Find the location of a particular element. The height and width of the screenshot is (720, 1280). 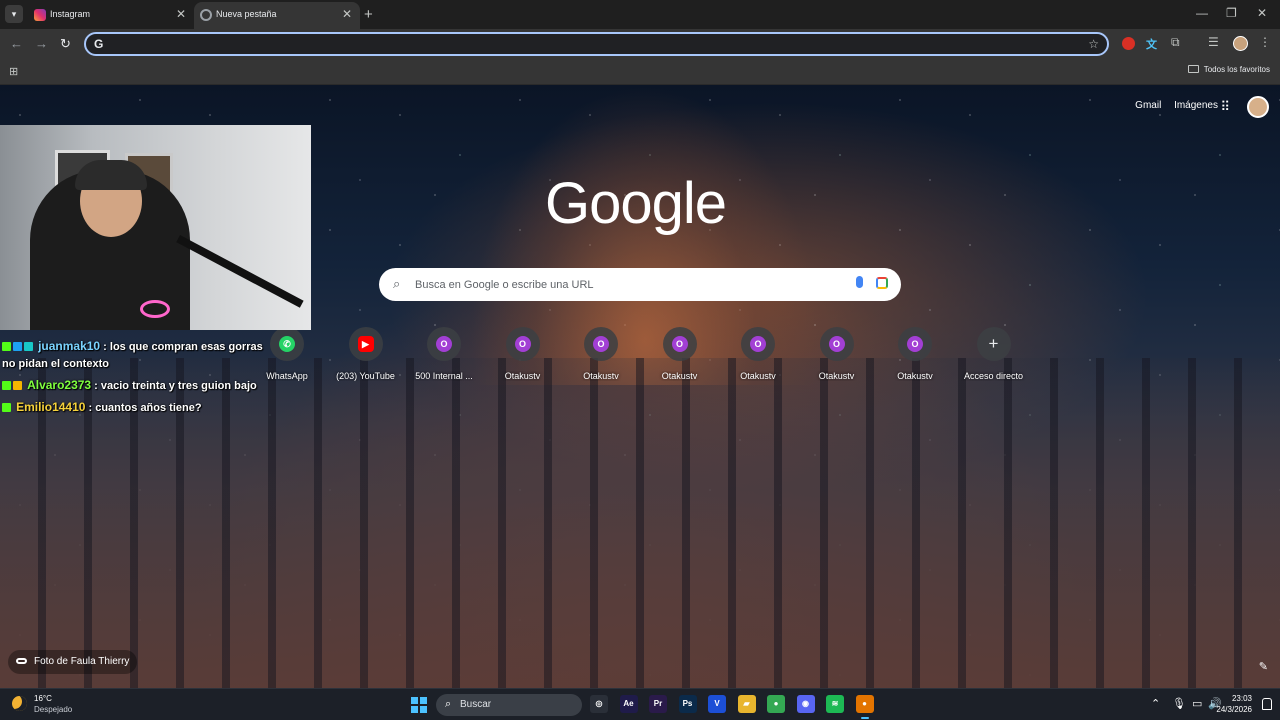

voice-search-icon is located at coordinates (859, 282).